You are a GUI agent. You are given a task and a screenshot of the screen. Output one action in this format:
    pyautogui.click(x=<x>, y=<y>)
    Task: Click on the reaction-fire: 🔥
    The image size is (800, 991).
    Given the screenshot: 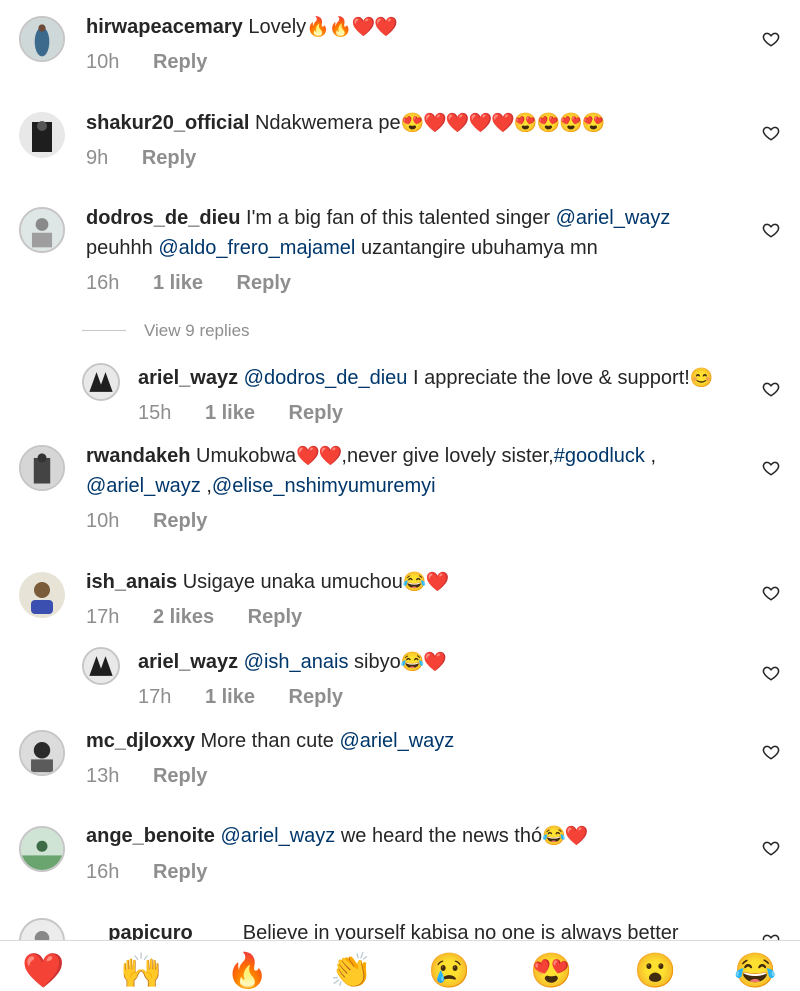 What is the action you would take?
    pyautogui.click(x=247, y=971)
    